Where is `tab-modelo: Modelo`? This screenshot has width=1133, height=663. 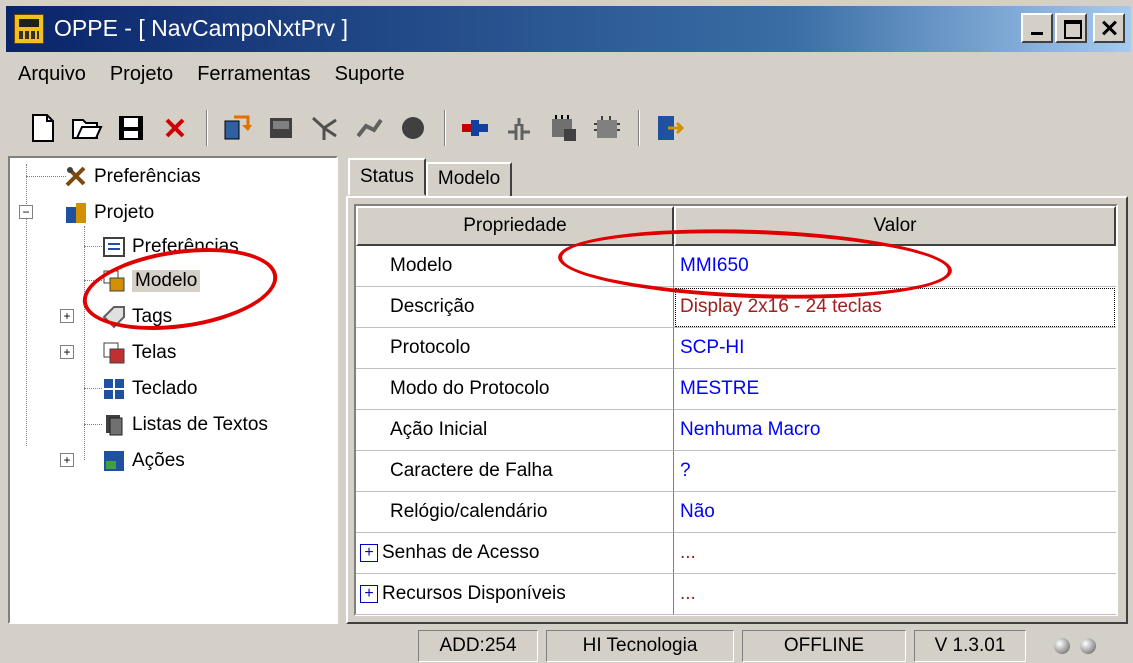
tab-modelo: Modelo is located at coordinates (469, 180).